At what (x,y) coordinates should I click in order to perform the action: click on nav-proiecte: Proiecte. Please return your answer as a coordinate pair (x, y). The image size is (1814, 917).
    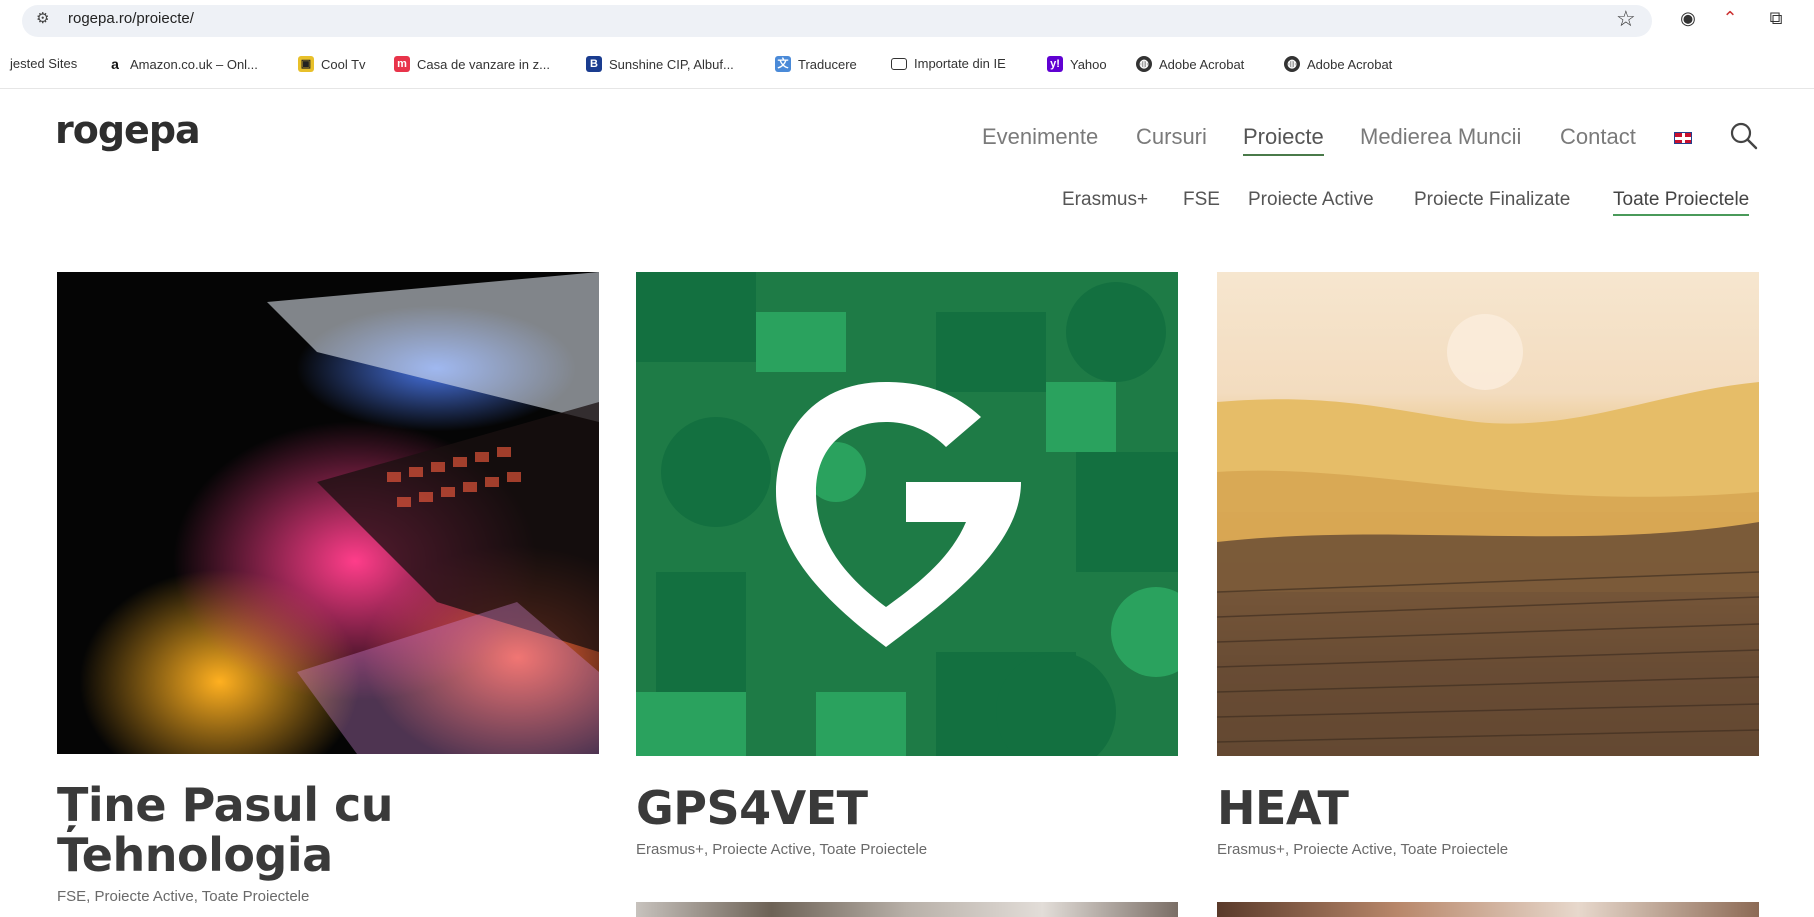
    Looking at the image, I should click on (1283, 140).